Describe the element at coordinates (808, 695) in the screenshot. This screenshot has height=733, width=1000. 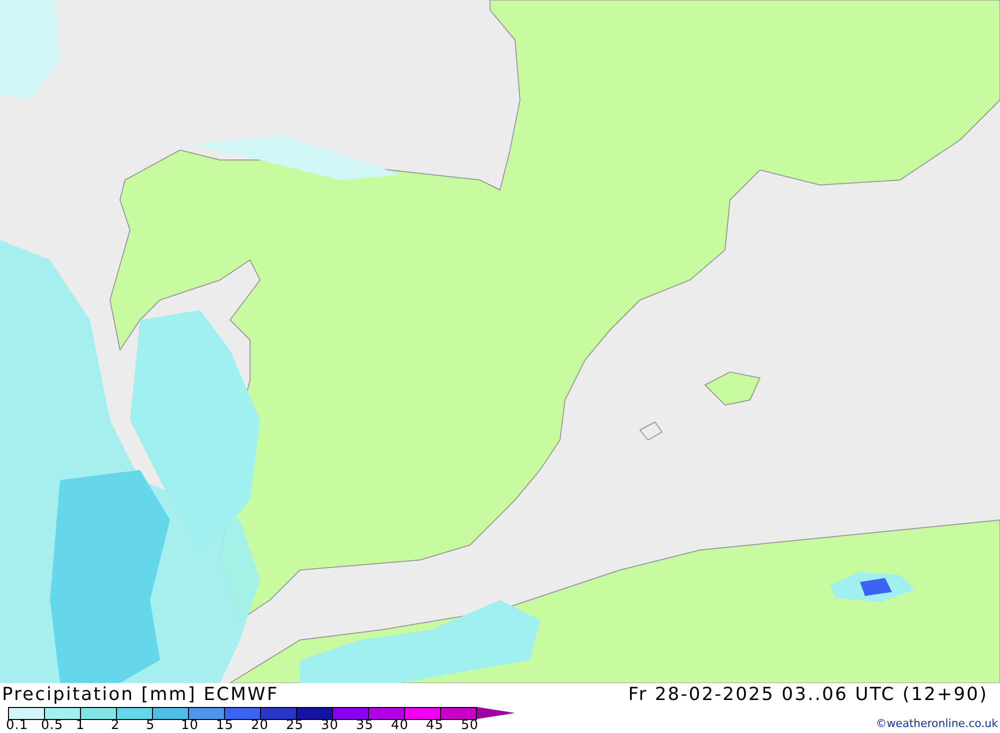
I see `valid-time: Fr 28-02-2025 03..06 UTC (12+90)` at that location.